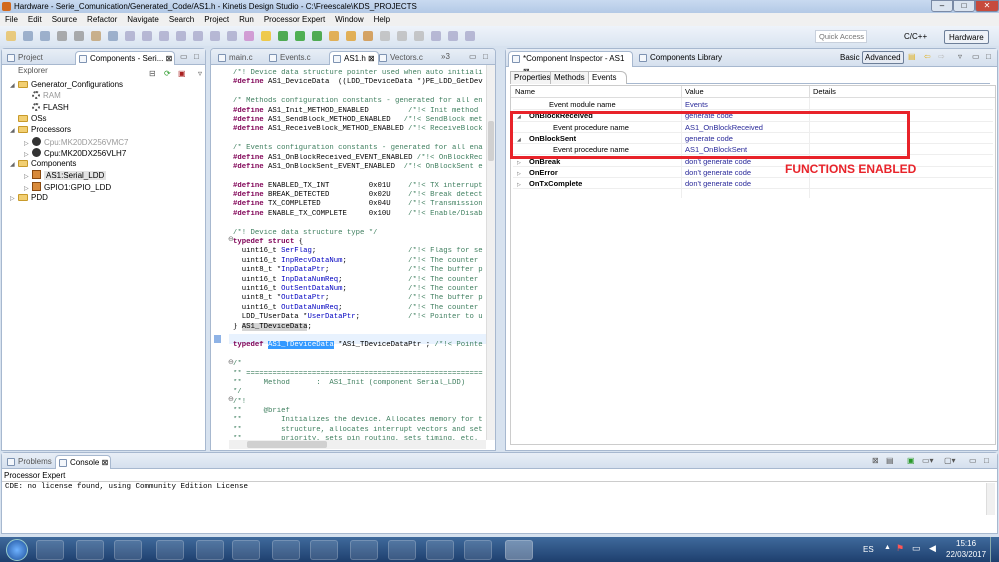  I want to click on event-value: Events, so click(696, 104).